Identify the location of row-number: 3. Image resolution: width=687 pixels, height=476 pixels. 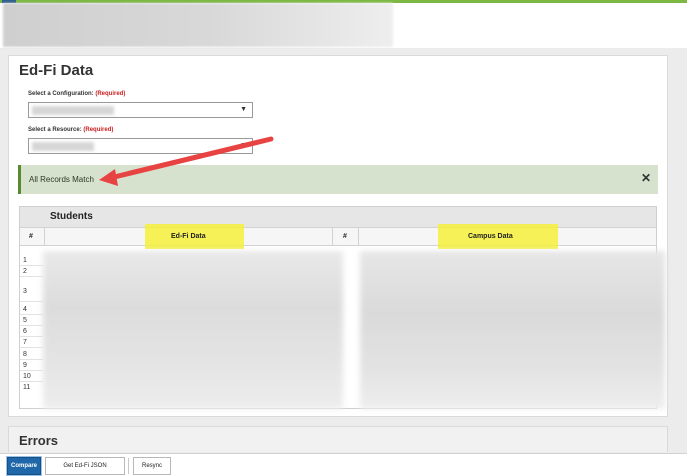
(25, 291).